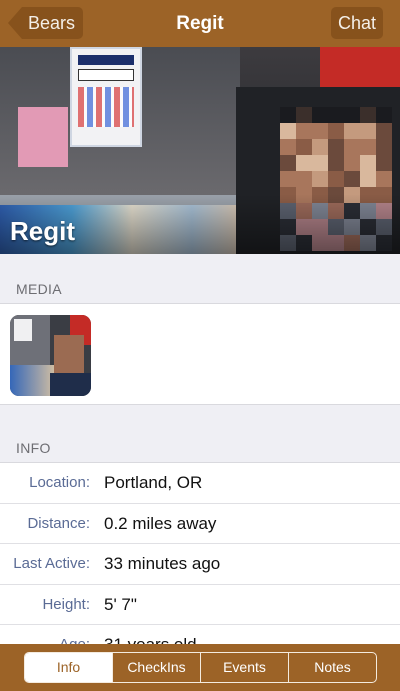 Image resolution: width=400 pixels, height=691 pixels. I want to click on media-thumbnail, so click(50, 355).